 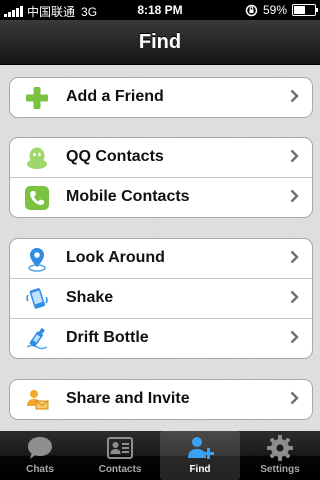 I want to click on bottle-icon, so click(x=37, y=338).